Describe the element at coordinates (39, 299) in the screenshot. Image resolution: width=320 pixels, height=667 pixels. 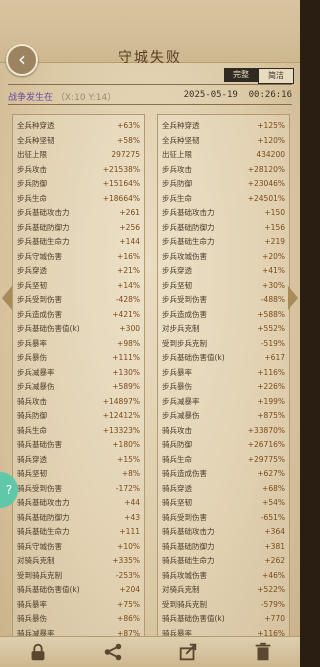
I see `stat-label: 步兵受到伤害` at that location.